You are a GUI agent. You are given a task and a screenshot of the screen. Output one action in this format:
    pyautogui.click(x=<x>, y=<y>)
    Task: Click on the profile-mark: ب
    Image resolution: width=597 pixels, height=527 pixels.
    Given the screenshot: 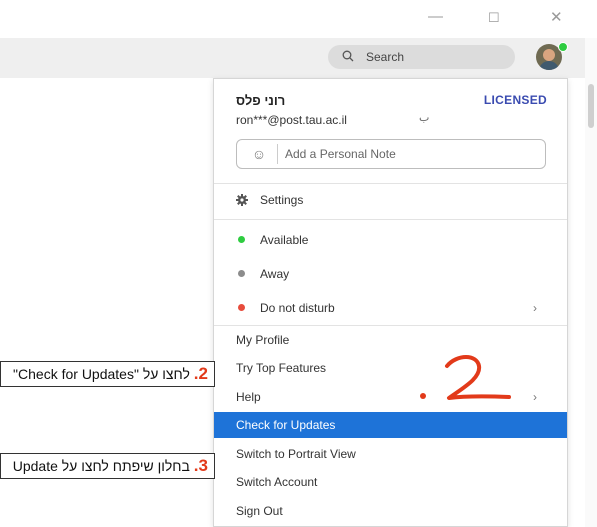 What is the action you would take?
    pyautogui.click(x=424, y=118)
    